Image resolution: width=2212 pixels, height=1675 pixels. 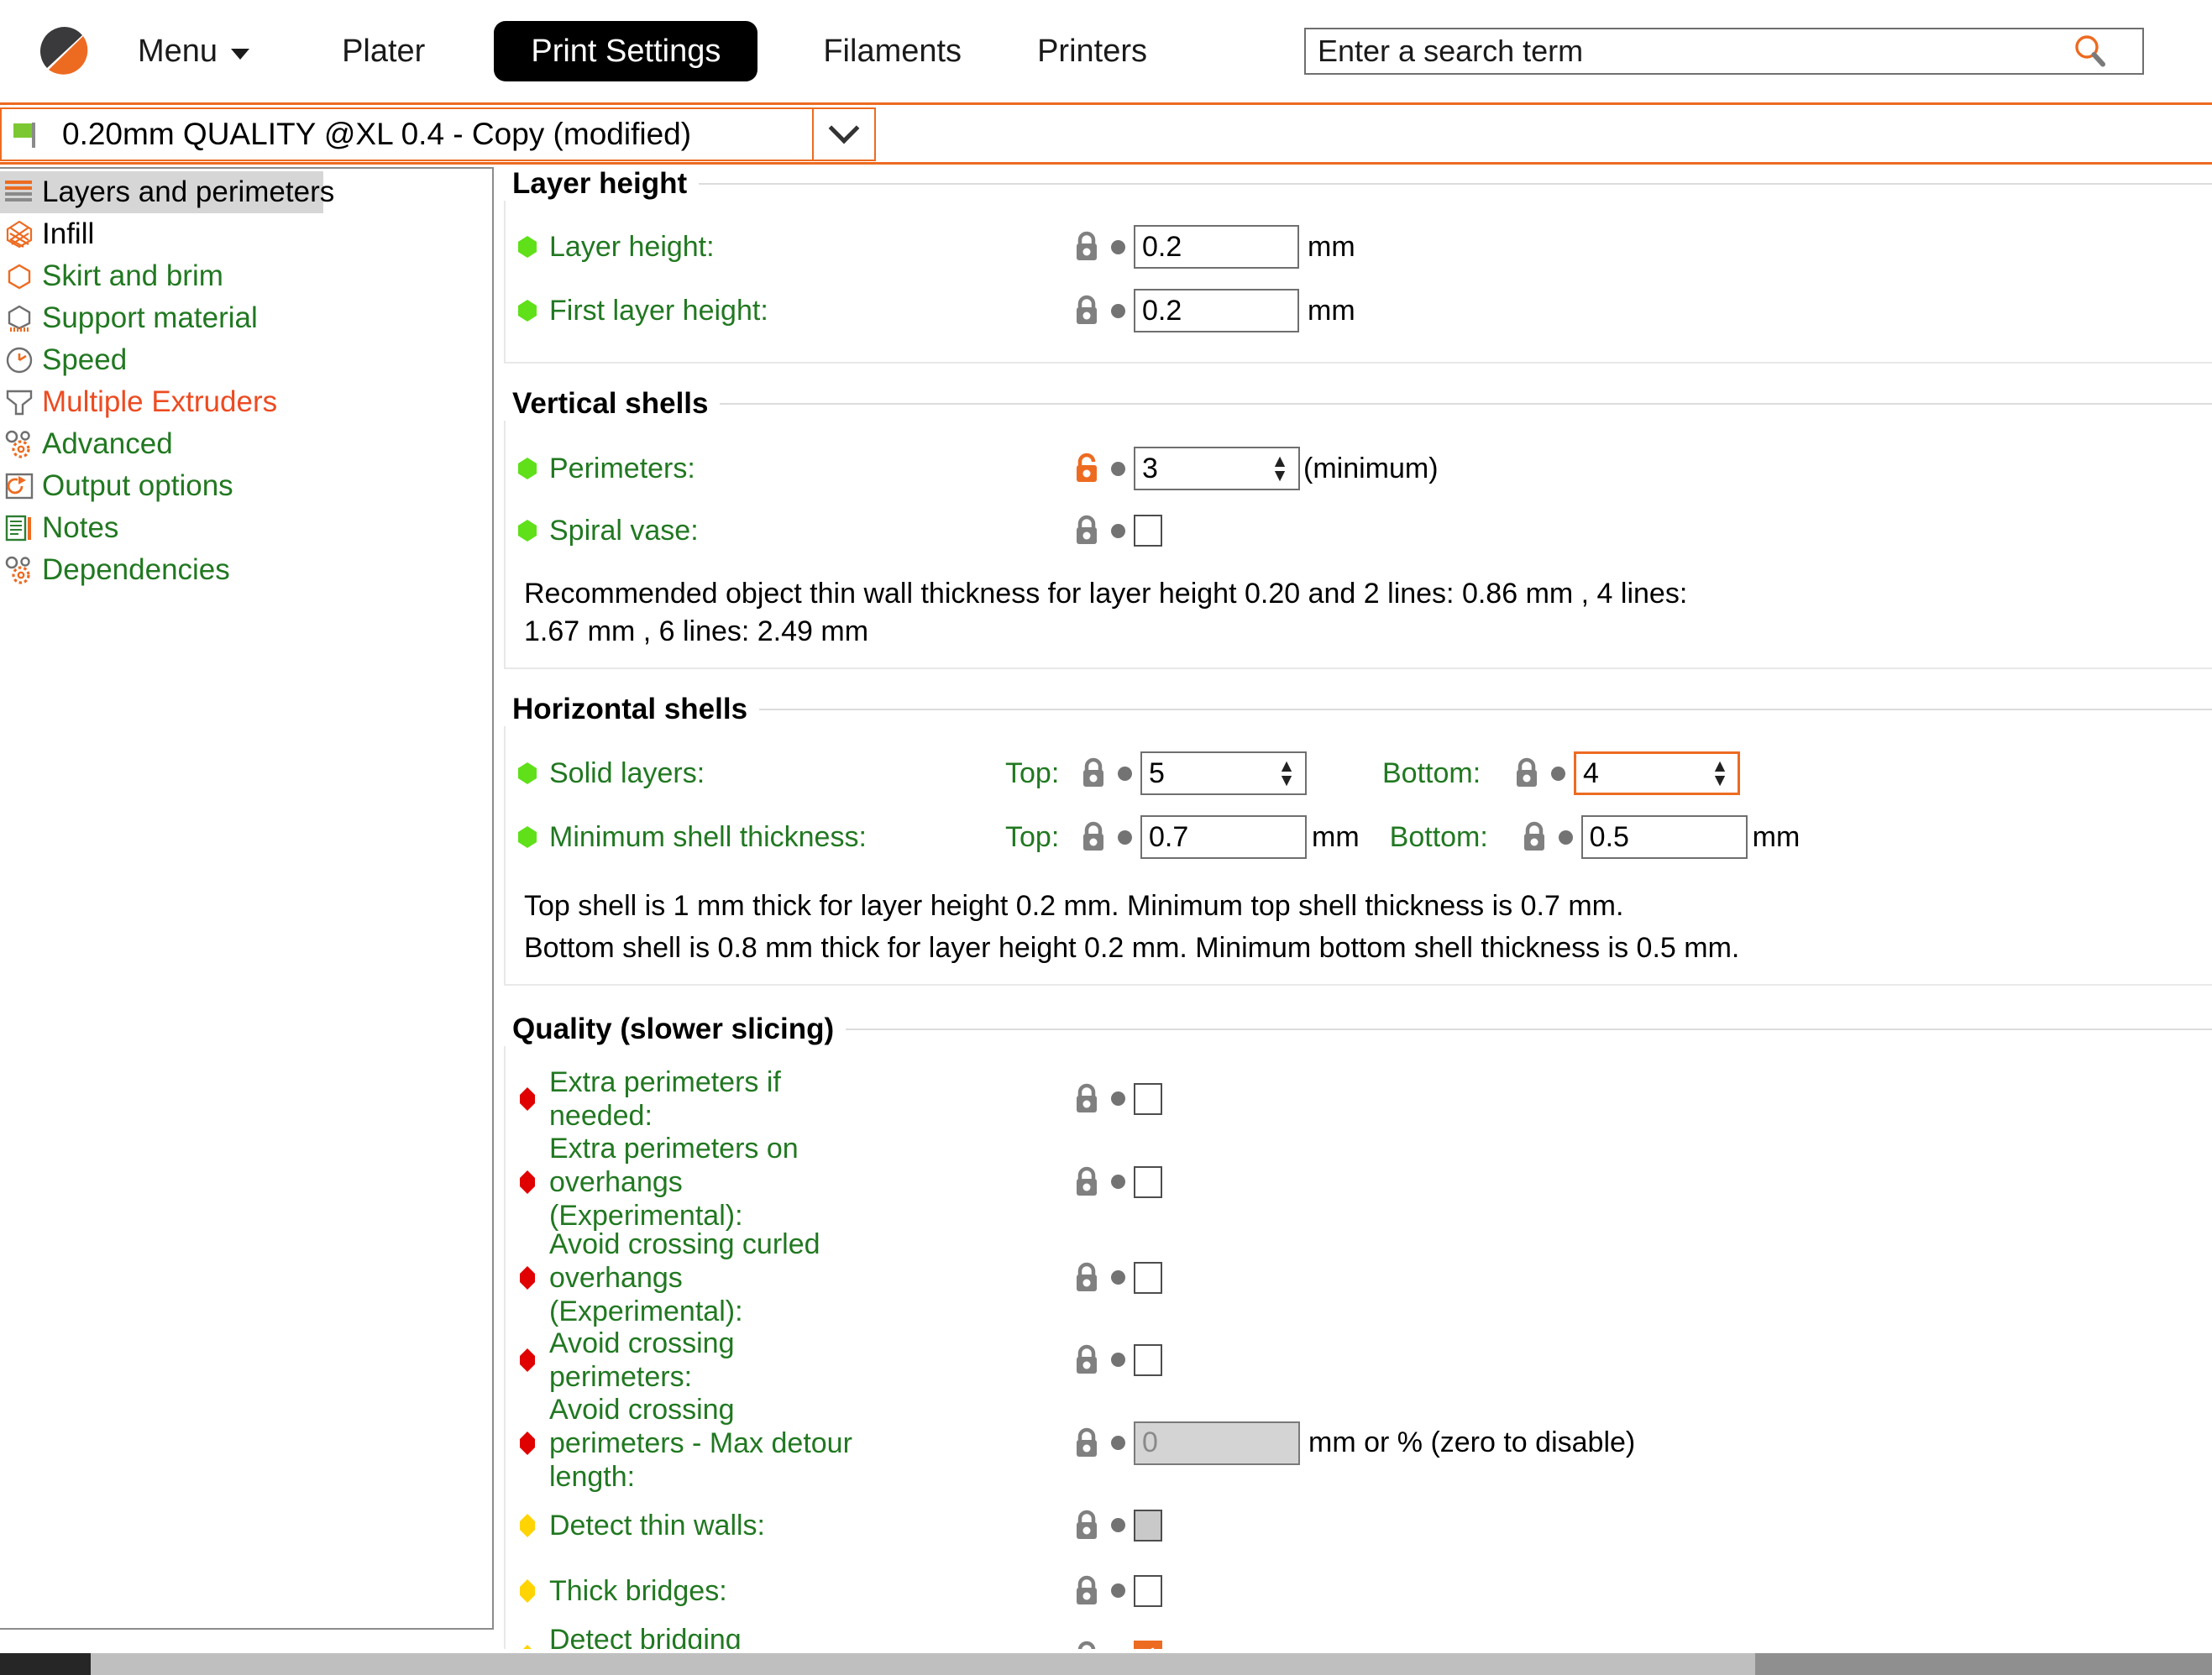 I want to click on tab-printers: Printers, so click(x=1092, y=52).